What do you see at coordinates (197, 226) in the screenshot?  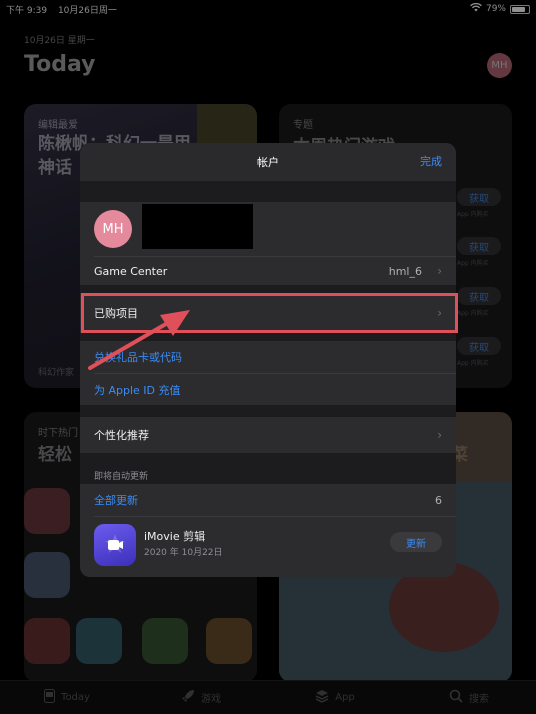 I see `redacted-account-name` at bounding box center [197, 226].